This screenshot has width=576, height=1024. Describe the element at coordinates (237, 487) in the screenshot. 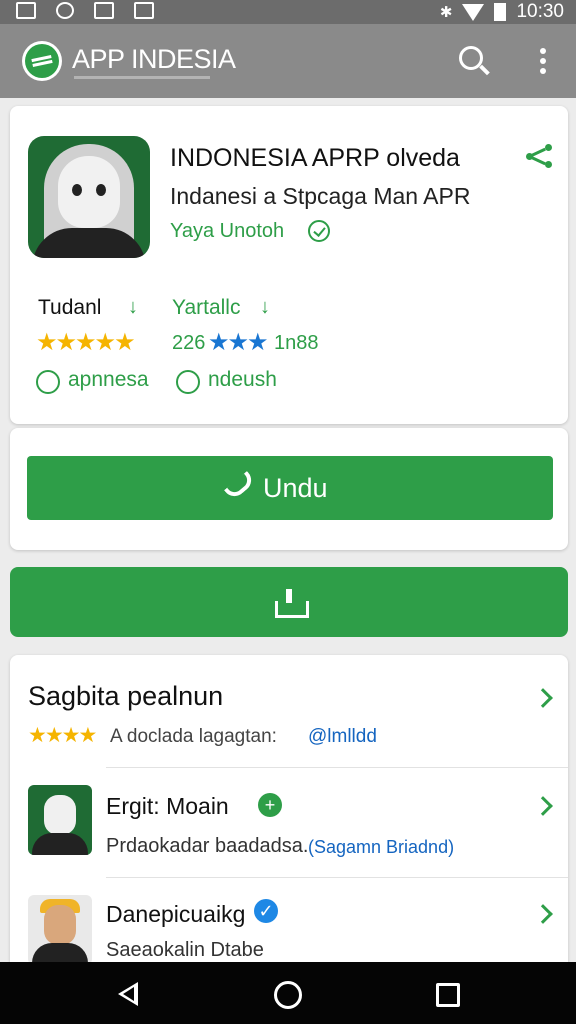

I see `phone-icon` at that location.